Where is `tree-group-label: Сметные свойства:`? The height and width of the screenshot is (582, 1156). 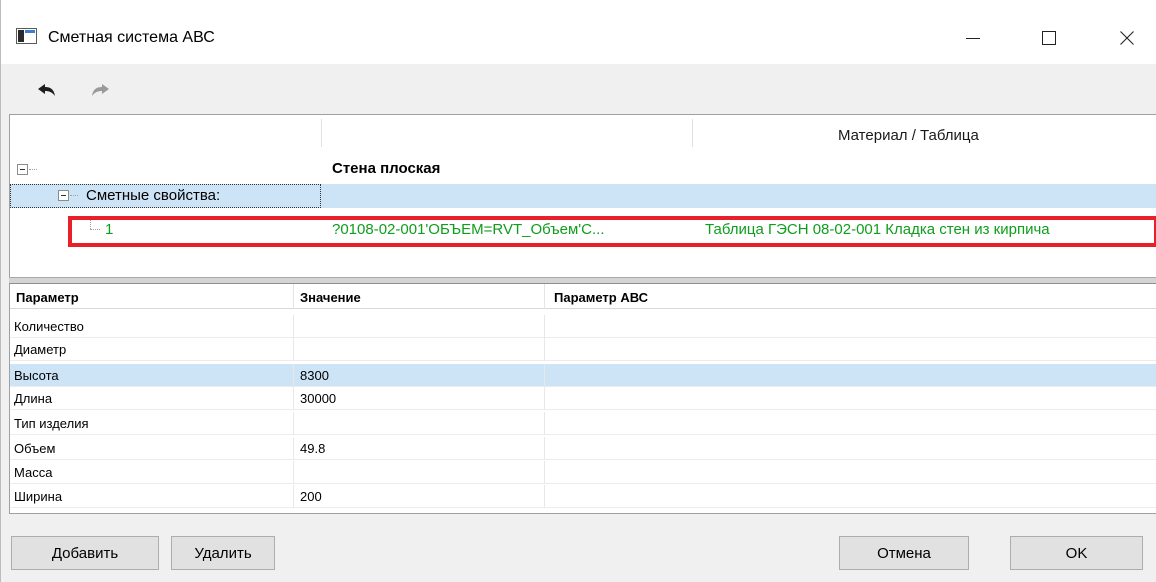 tree-group-label: Сметные свойства: is located at coordinates (153, 195).